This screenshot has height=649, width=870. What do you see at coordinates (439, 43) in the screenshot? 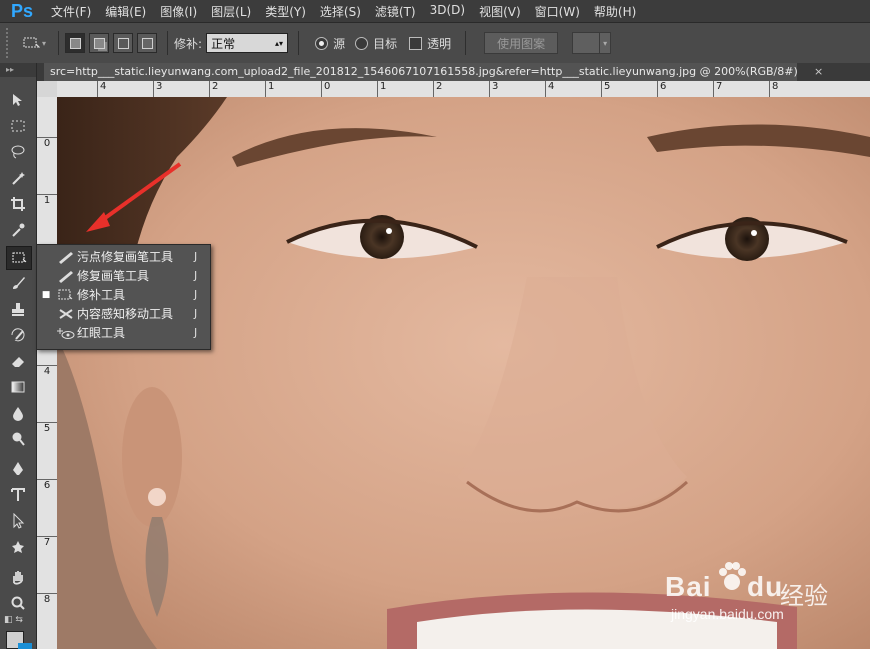
I see `transparent-label: 透明` at bounding box center [439, 43].